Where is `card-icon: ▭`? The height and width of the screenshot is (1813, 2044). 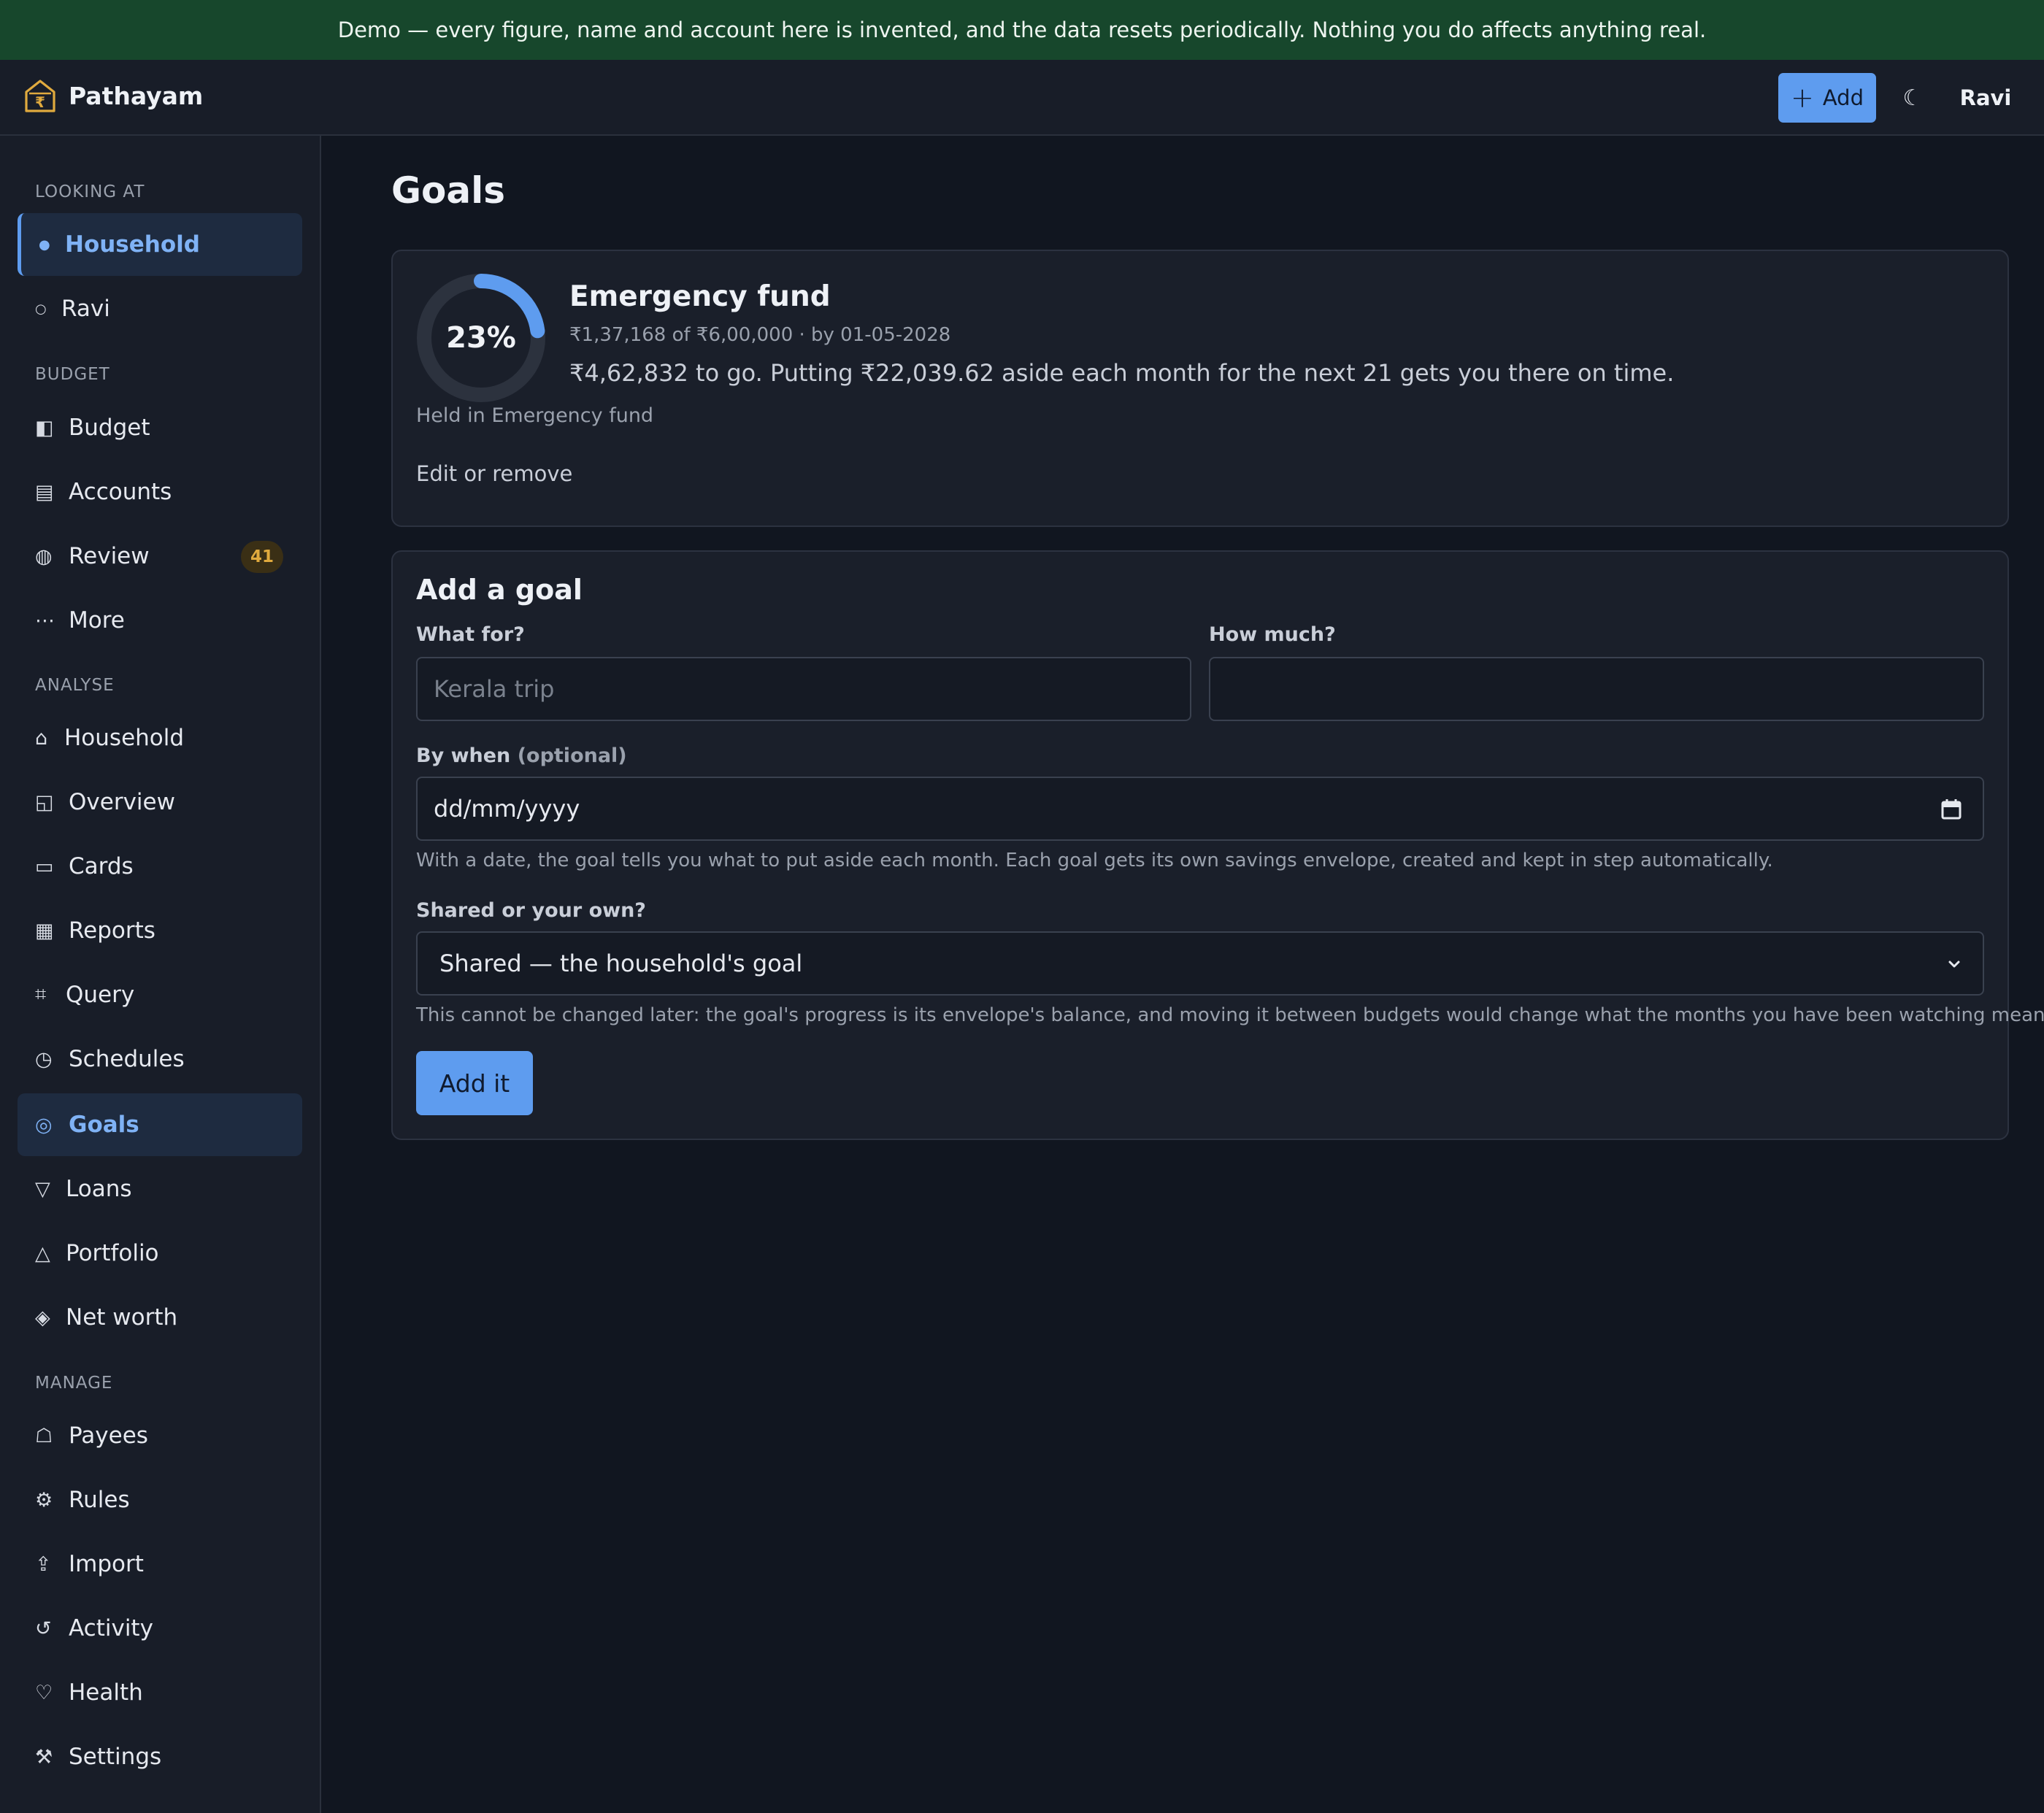
card-icon: ▭ is located at coordinates (44, 866).